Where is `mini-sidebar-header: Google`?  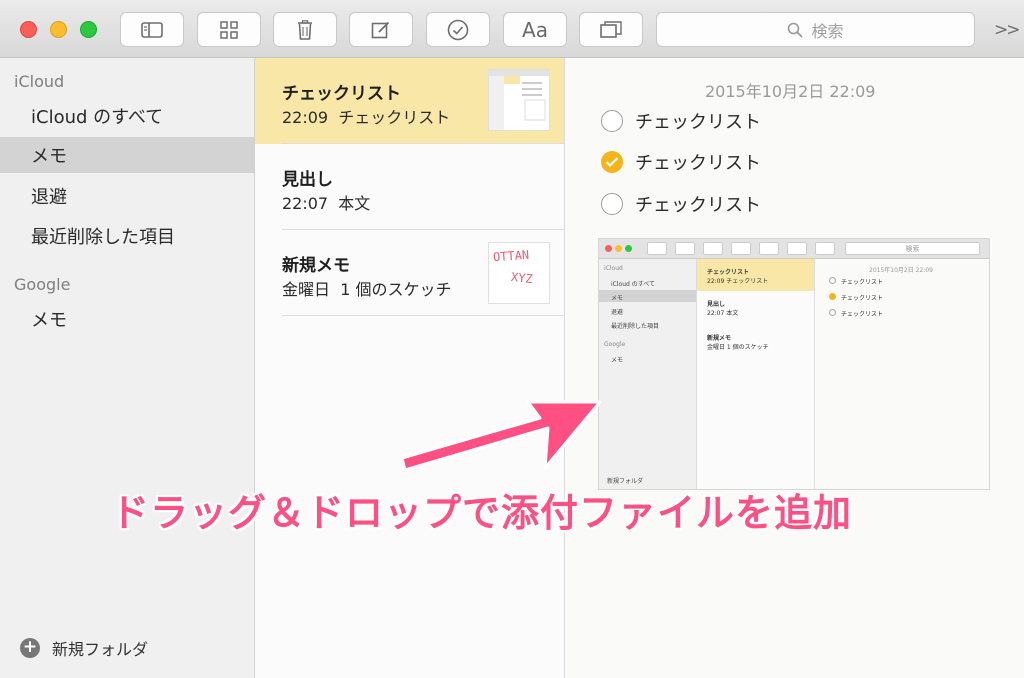
mini-sidebar-header: Google is located at coordinates (615, 344).